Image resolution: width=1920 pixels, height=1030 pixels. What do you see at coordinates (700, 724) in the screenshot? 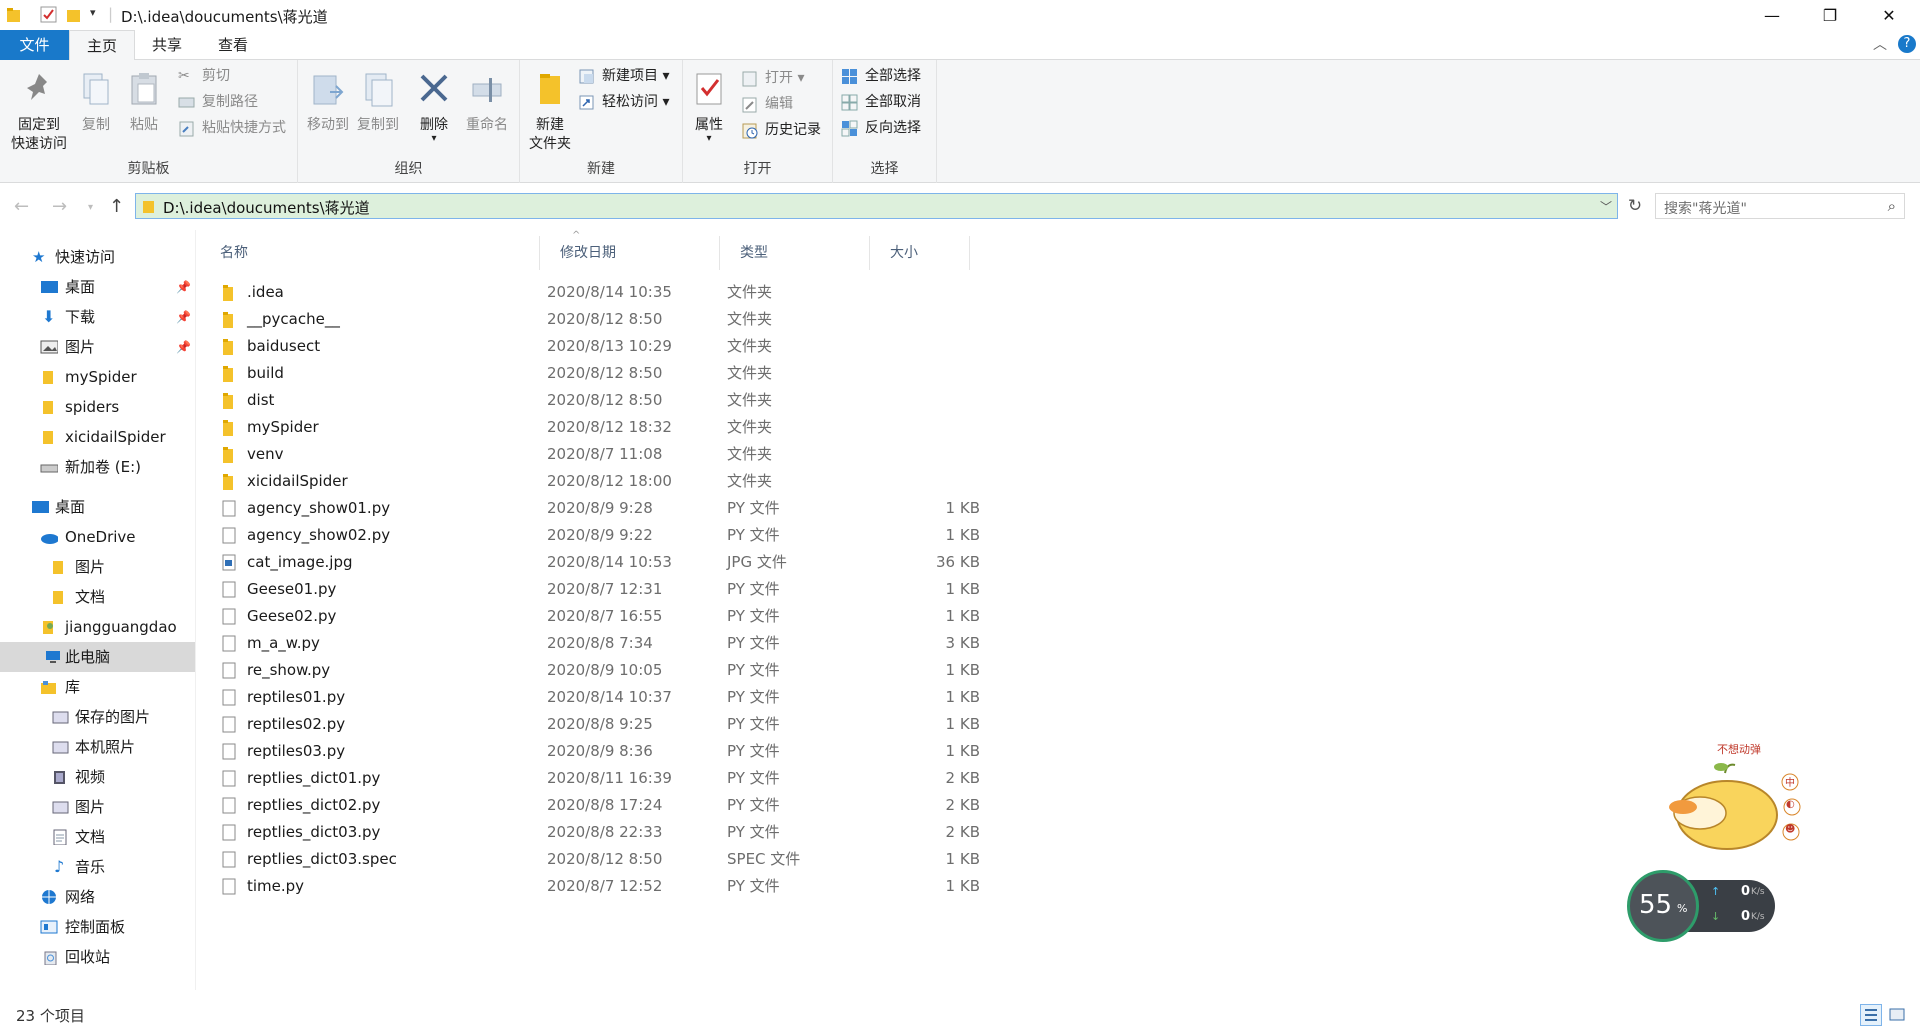
I see `file-row: reptiles02.py 2020/8/8 9:25 PY 文件 1 KB` at bounding box center [700, 724].